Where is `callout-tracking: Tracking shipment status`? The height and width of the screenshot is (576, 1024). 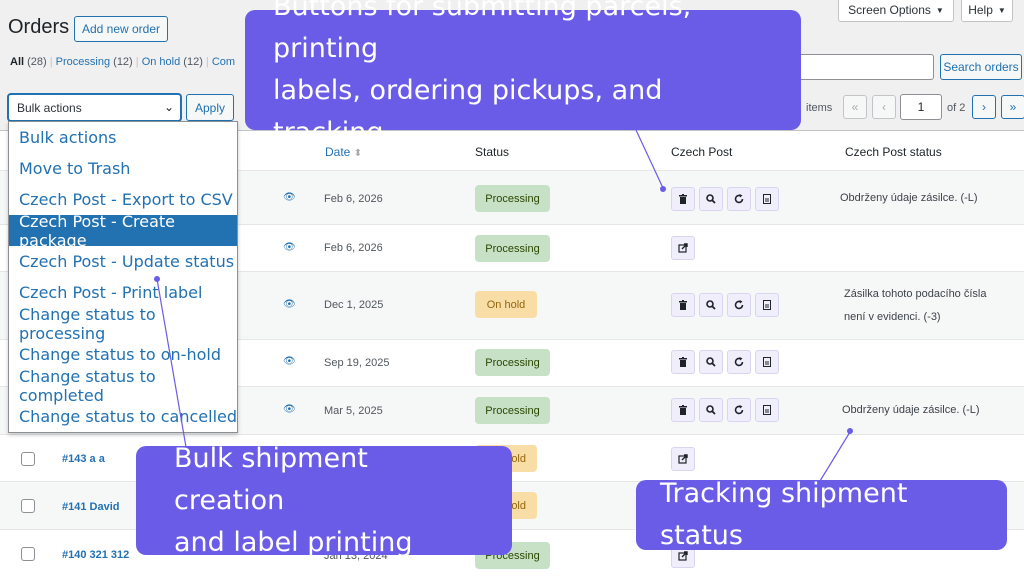
callout-tracking: Tracking shipment status is located at coordinates (821, 514).